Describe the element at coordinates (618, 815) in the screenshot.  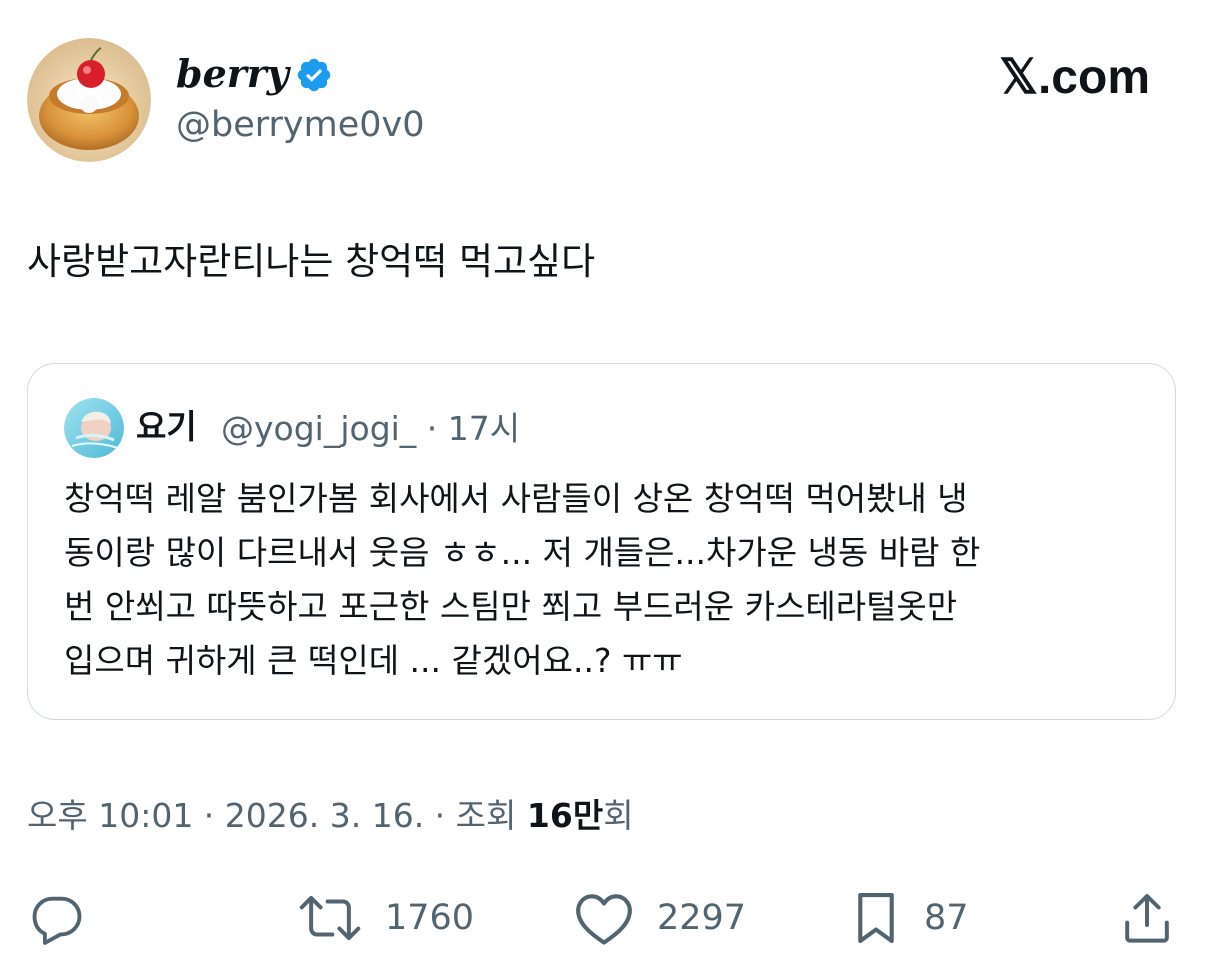
I see `view-count-suffix: 회` at that location.